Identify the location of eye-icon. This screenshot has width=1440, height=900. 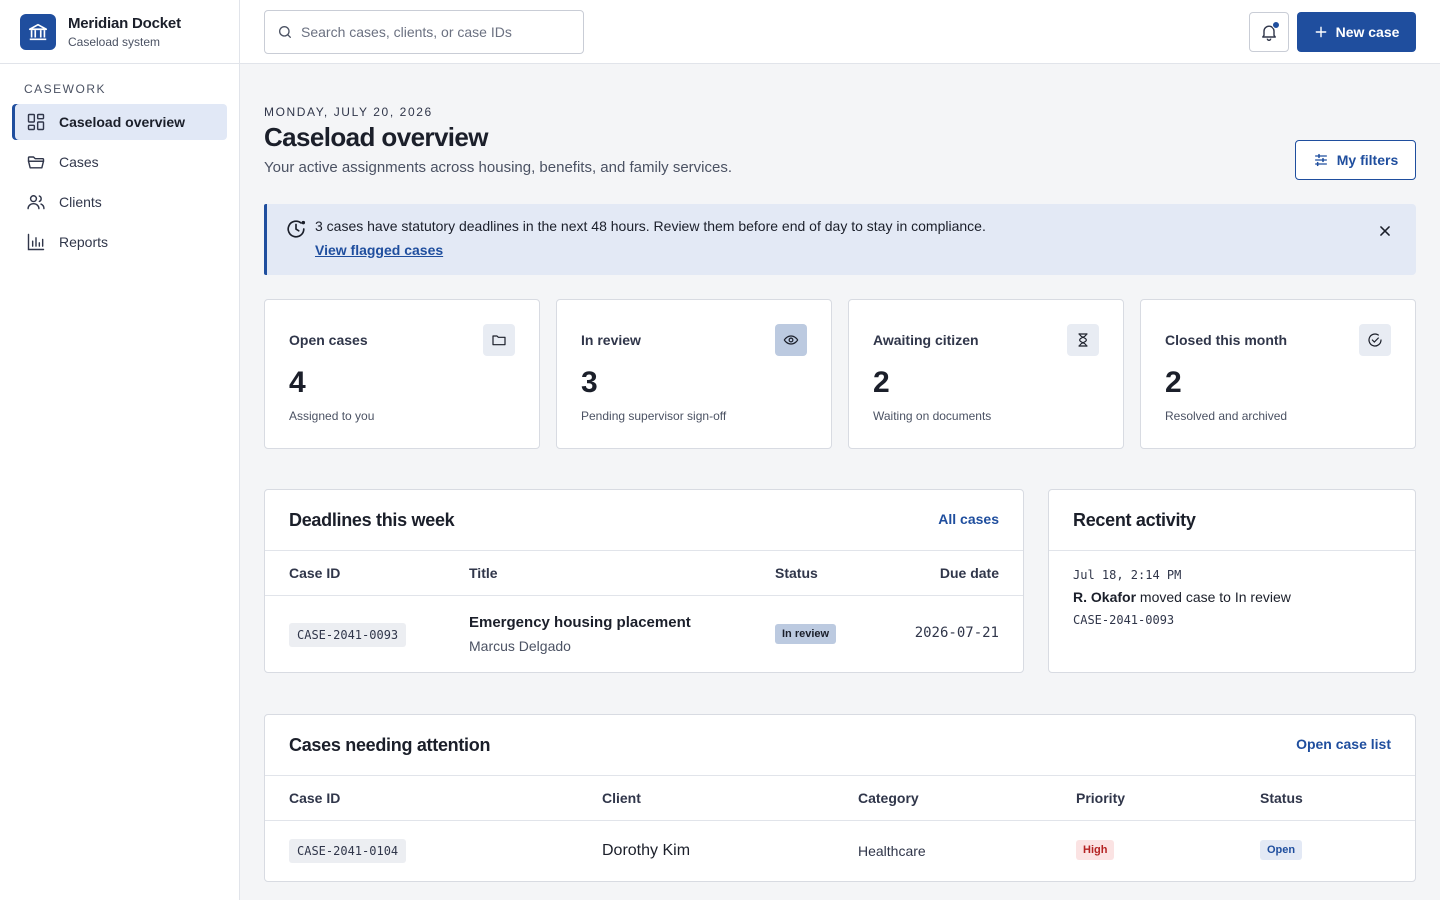
(791, 340).